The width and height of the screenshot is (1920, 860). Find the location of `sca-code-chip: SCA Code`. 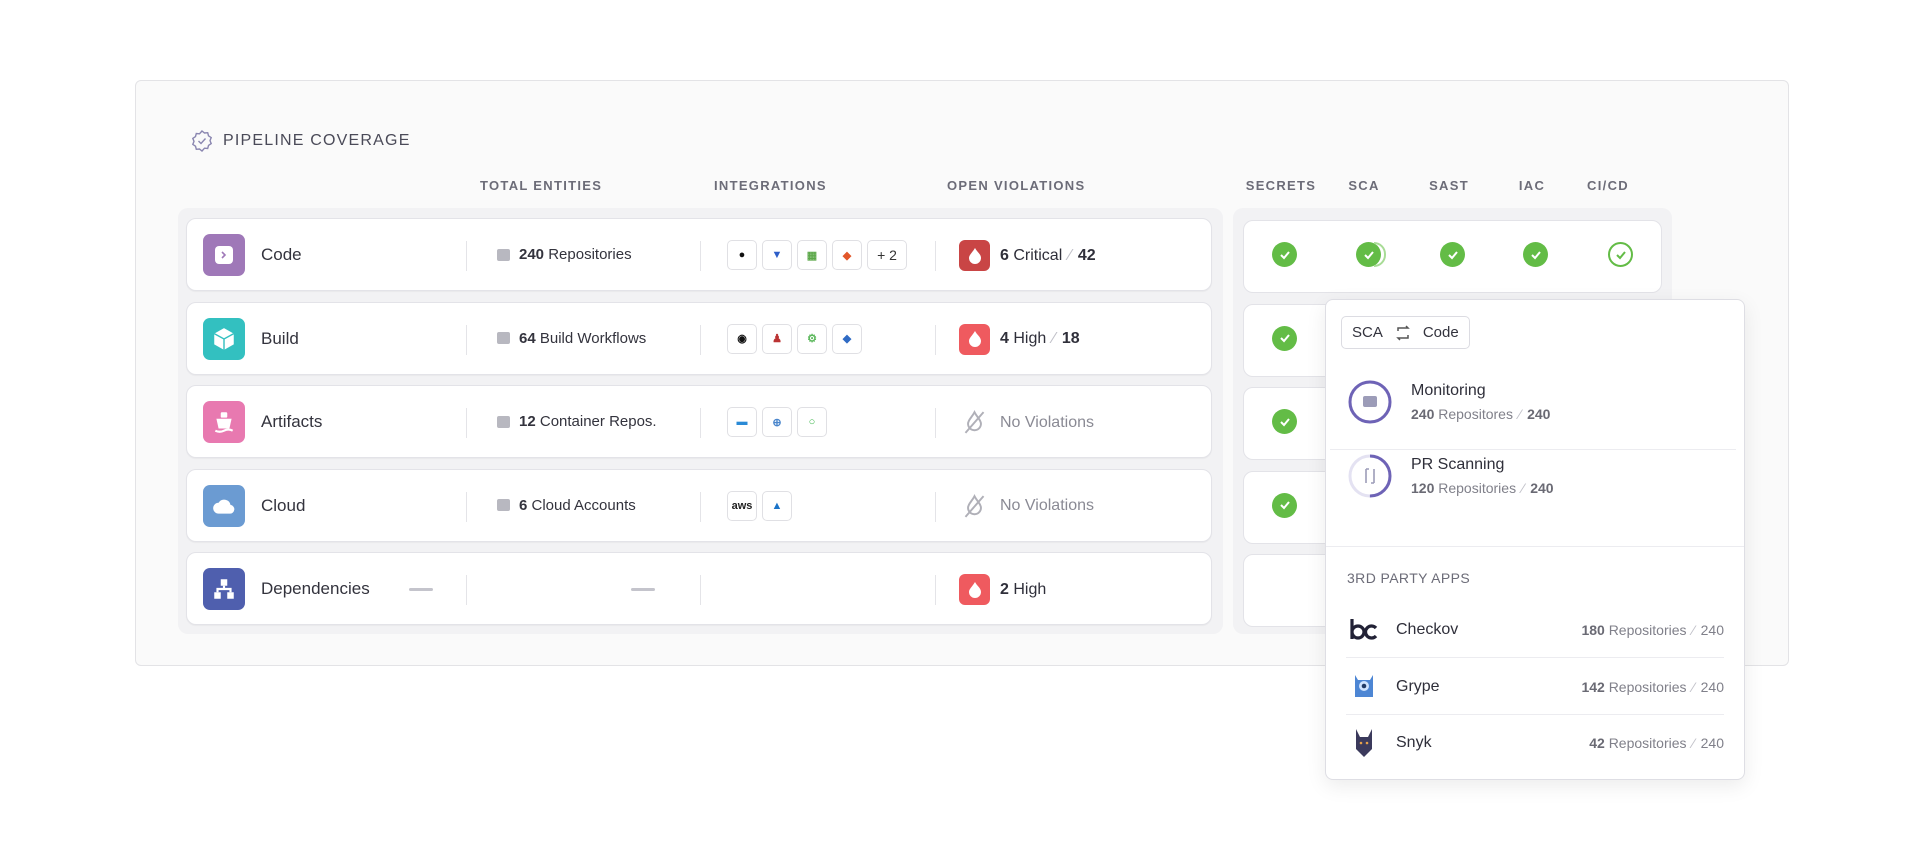

sca-code-chip: SCA Code is located at coordinates (1405, 332).